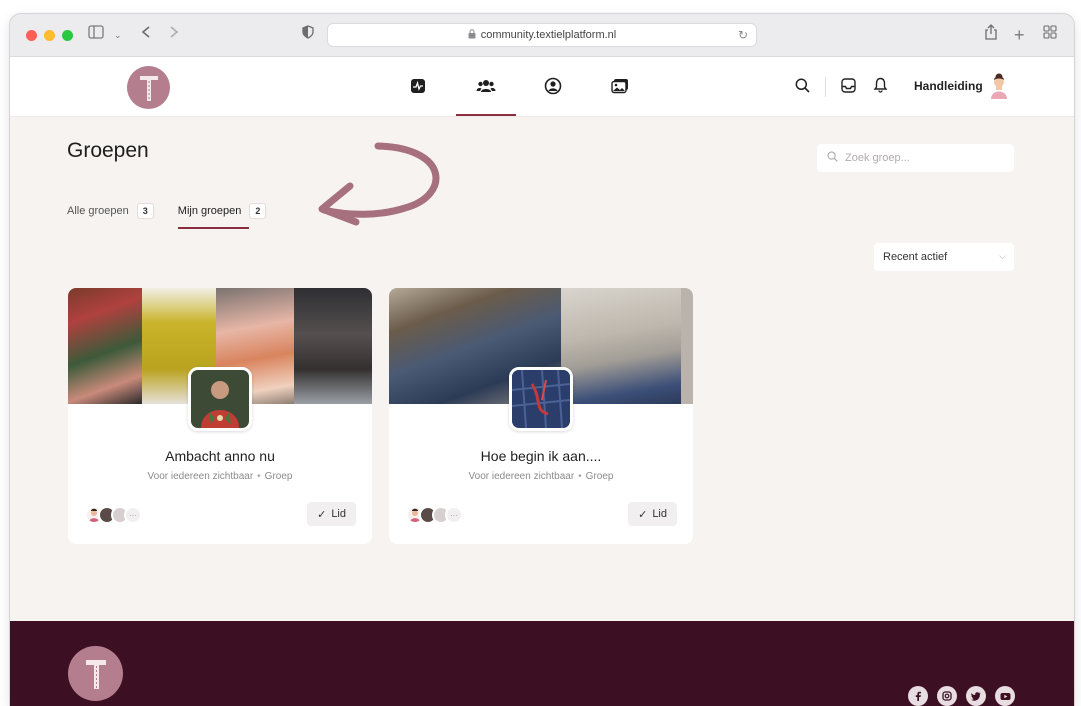 This screenshot has height=706, width=1081. What do you see at coordinates (620, 86) in the screenshot?
I see `media-icon` at bounding box center [620, 86].